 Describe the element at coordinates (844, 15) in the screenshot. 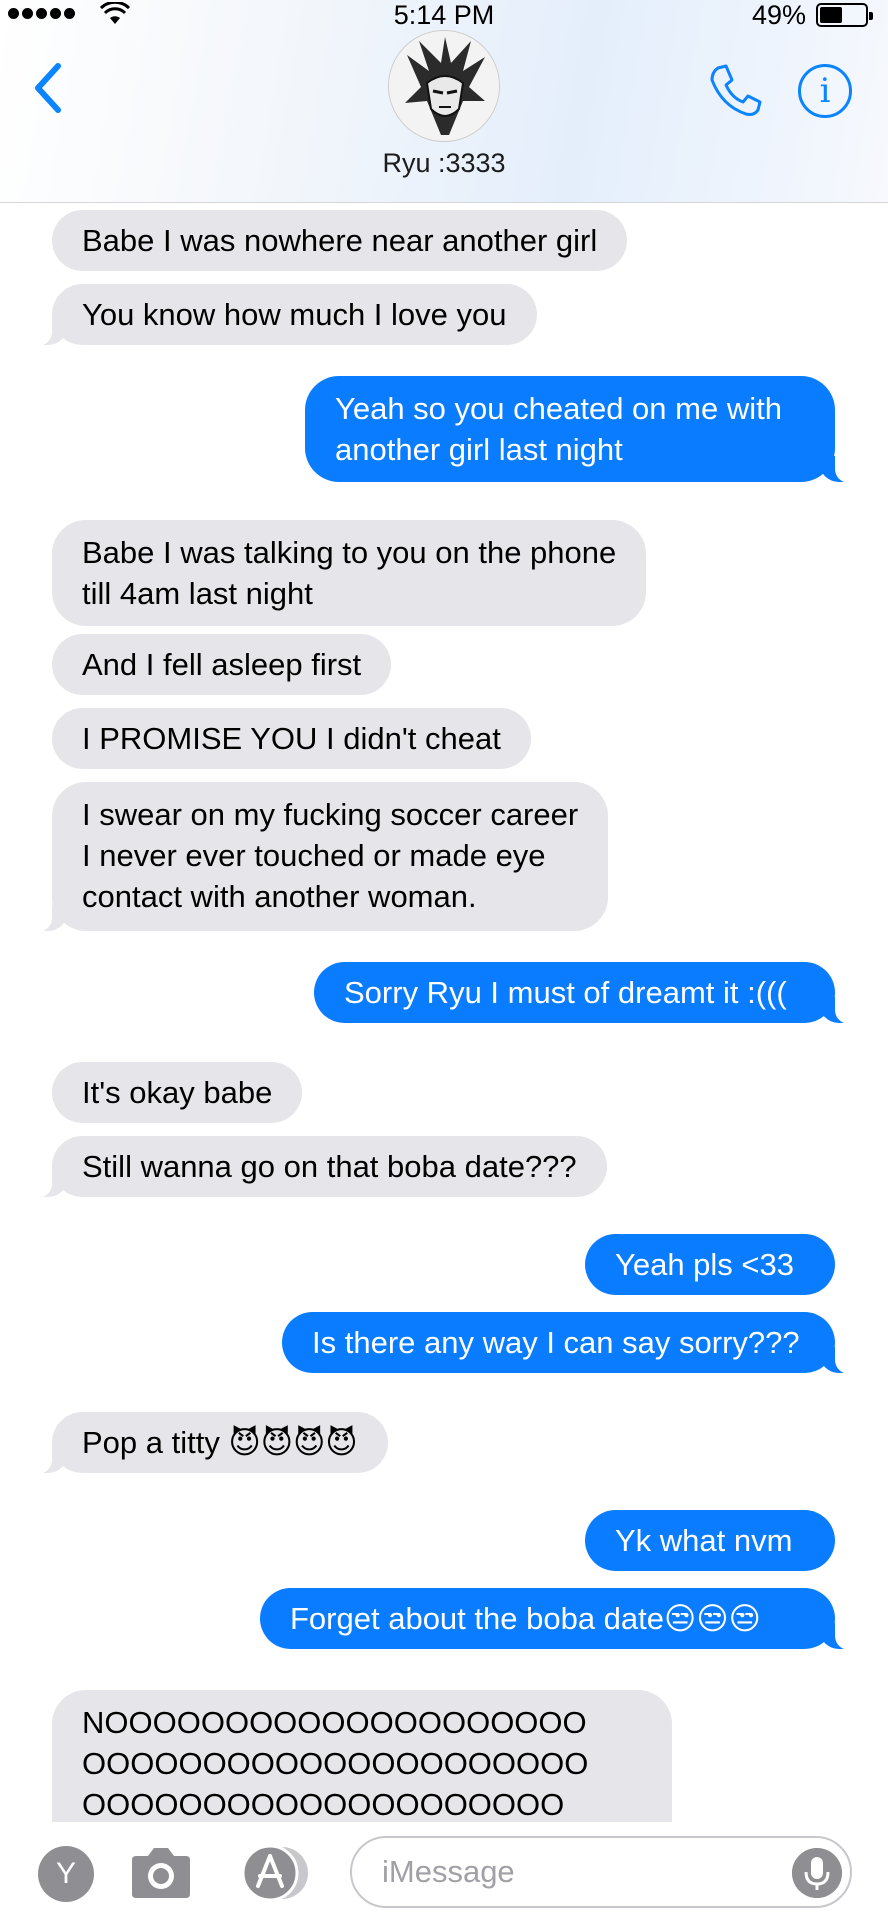

I see `battery-icon` at that location.